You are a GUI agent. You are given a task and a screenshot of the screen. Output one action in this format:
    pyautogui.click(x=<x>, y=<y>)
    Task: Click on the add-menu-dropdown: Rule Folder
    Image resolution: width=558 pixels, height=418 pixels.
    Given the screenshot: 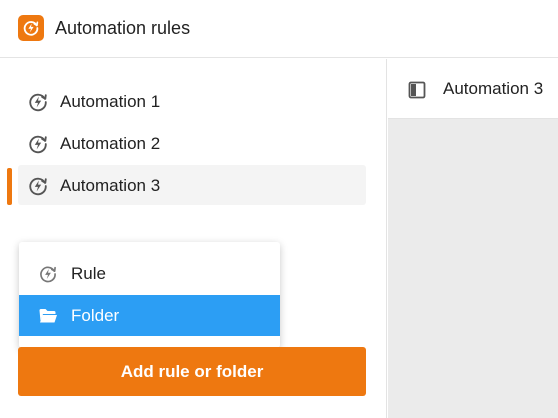 What is the action you would take?
    pyautogui.click(x=149, y=295)
    